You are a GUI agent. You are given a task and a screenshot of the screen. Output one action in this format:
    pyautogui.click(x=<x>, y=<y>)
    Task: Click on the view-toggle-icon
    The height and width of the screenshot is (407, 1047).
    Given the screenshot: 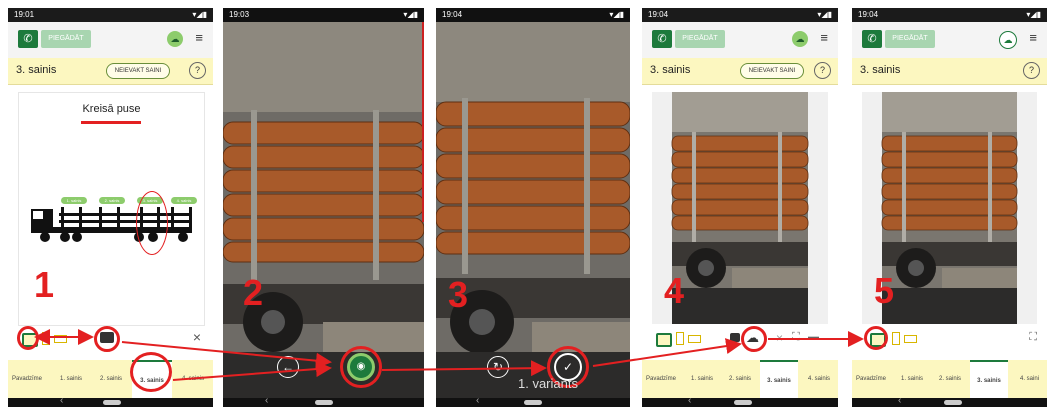 What is the action you would take?
    pyautogui.click(x=664, y=340)
    